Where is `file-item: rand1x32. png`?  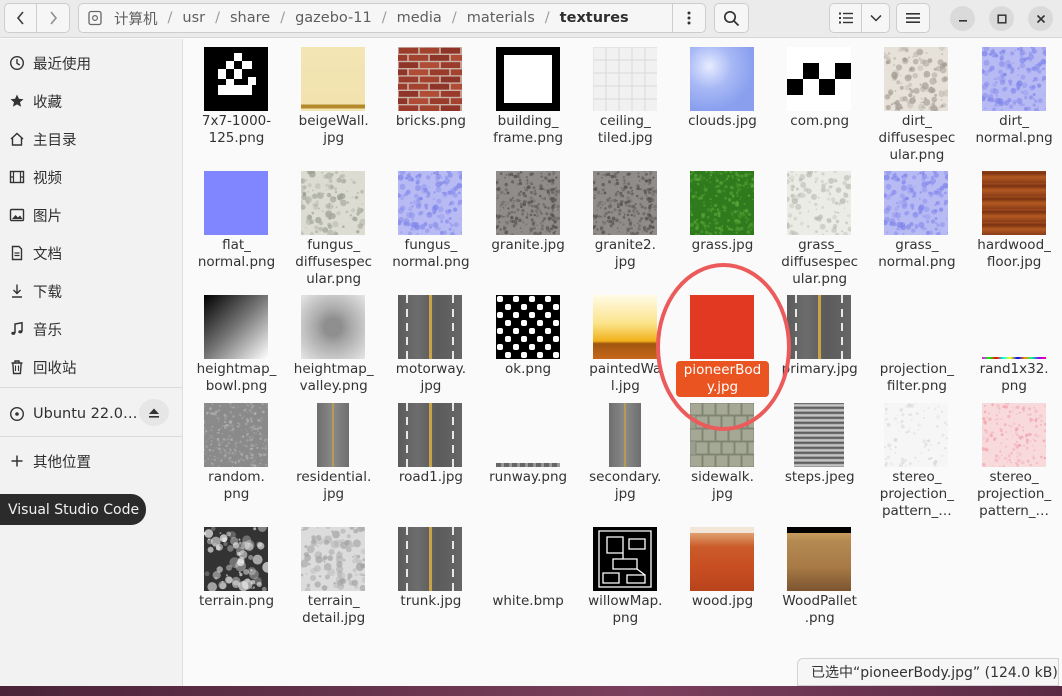
file-item: rand1x32. png is located at coordinates (1014, 349).